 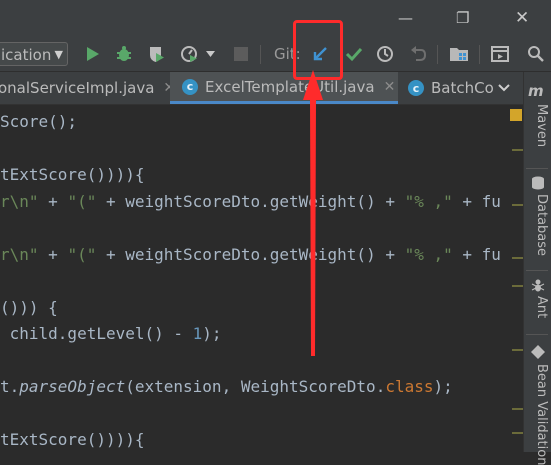 I want to click on tool-window-ant: Ant, so click(x=541, y=307).